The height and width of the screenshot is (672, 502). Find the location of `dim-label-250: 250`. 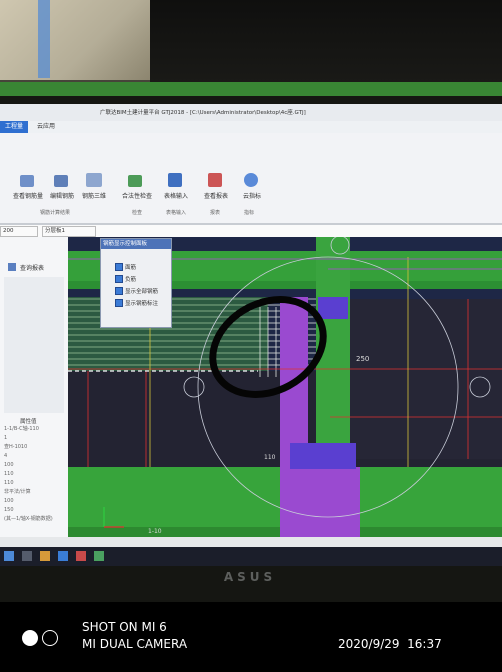

dim-label-250: 250 is located at coordinates (362, 359).